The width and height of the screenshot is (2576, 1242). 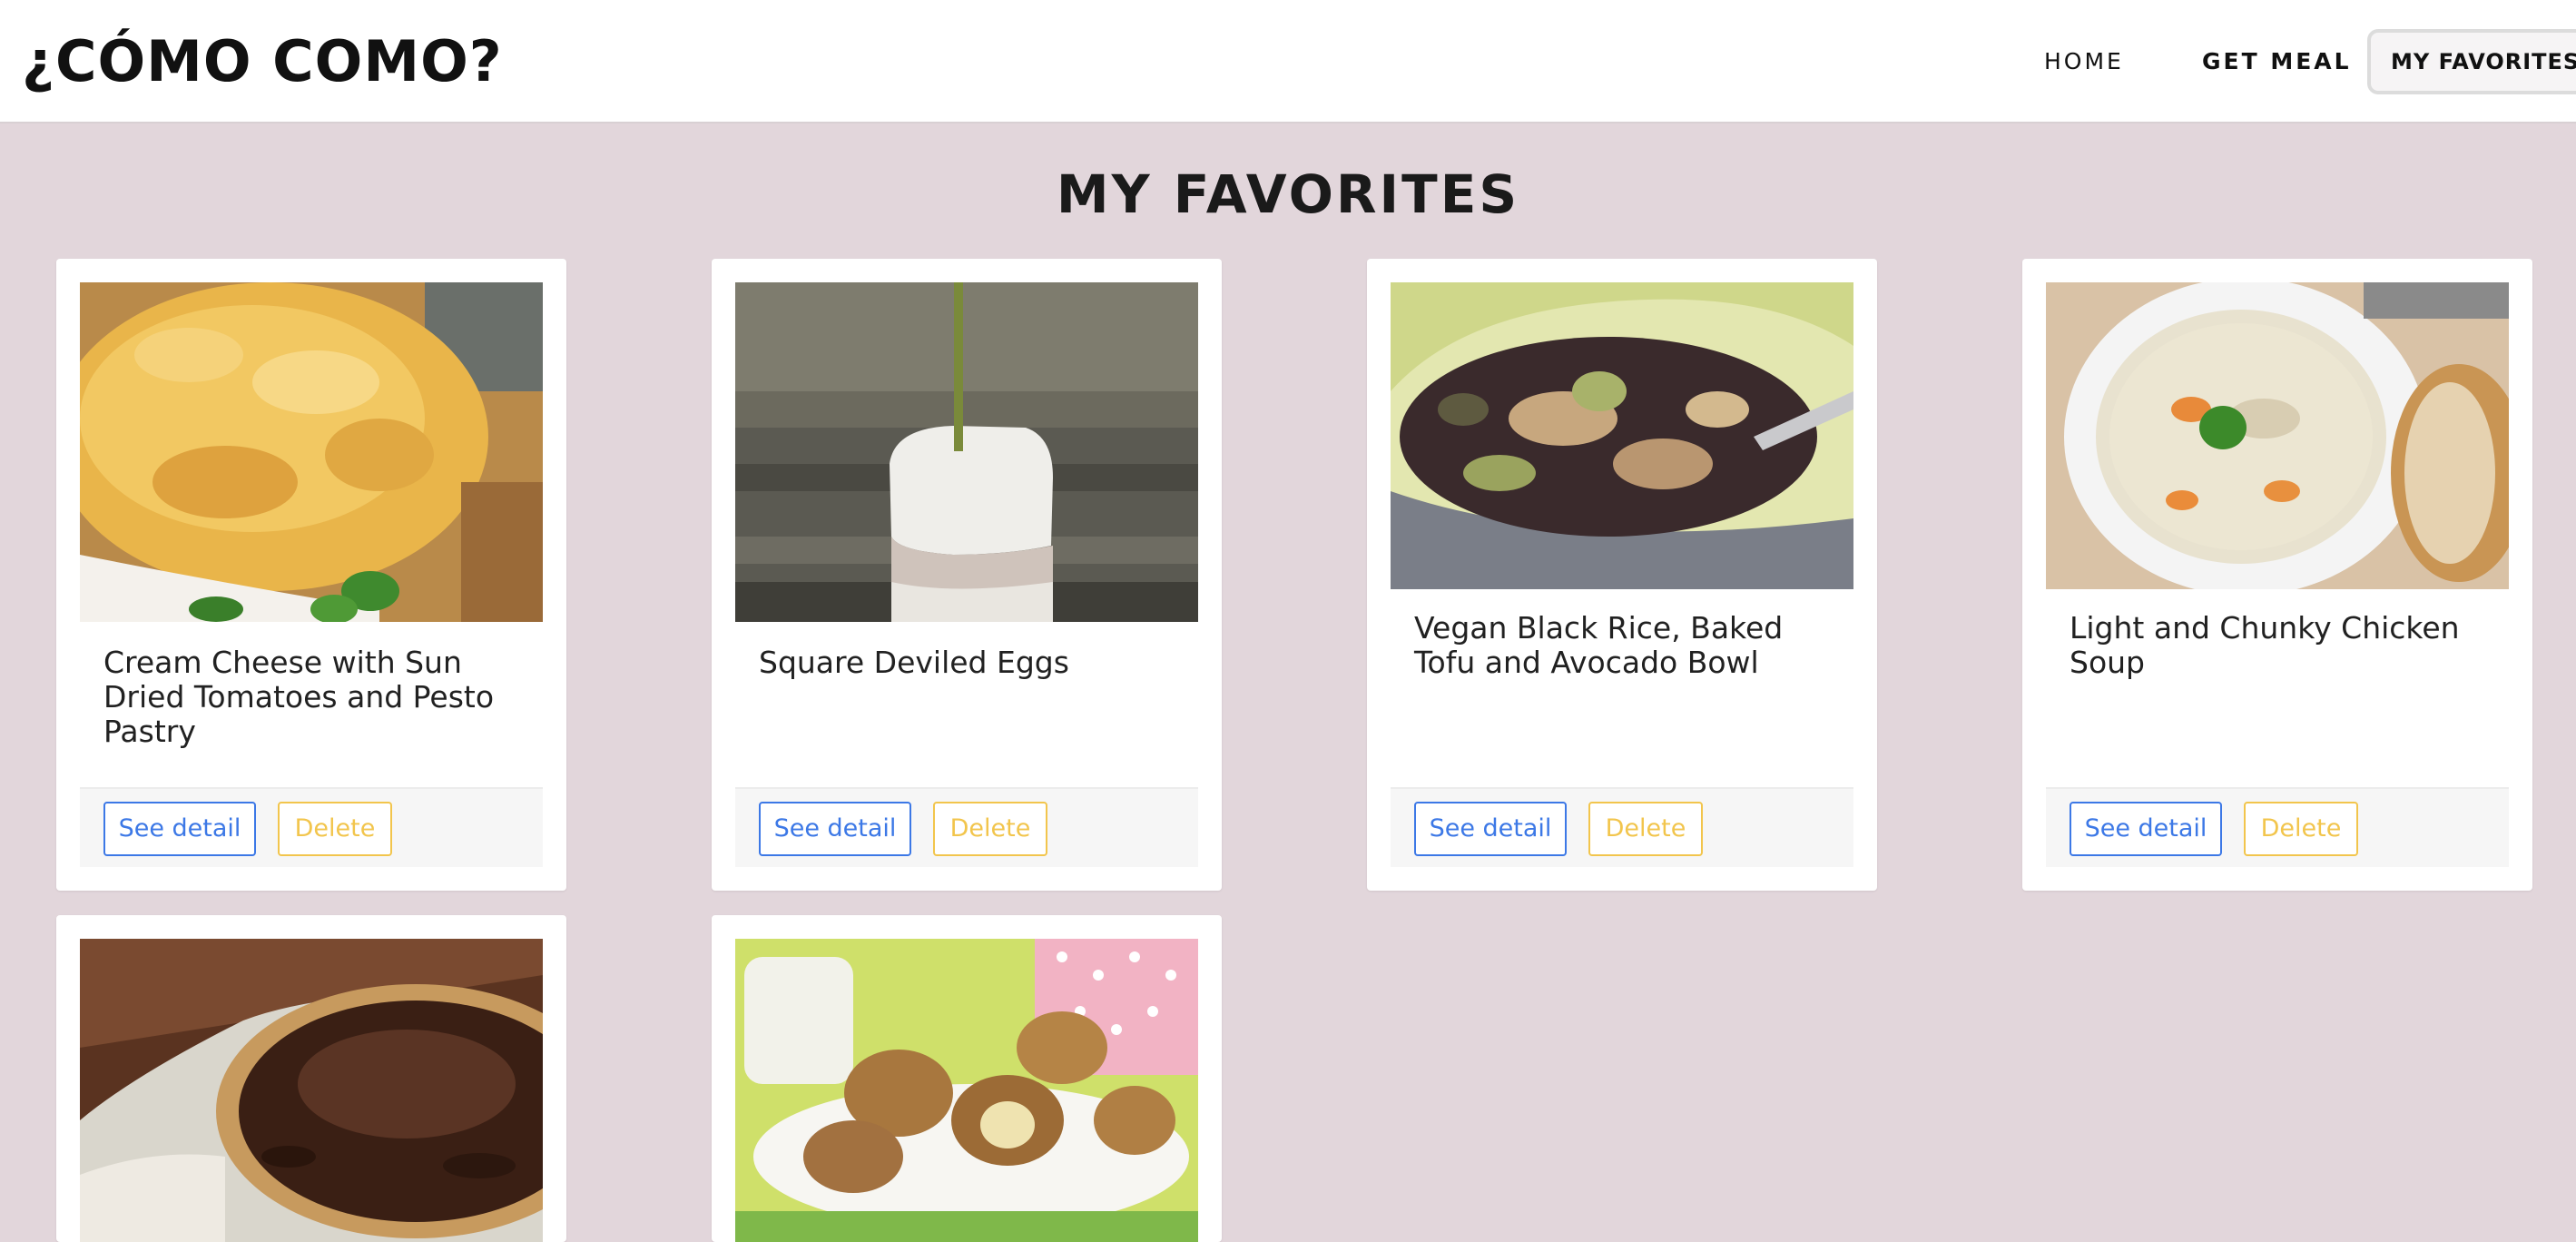 I want to click on nav-my-favorites-link: MY FAVORITES, so click(x=2471, y=62).